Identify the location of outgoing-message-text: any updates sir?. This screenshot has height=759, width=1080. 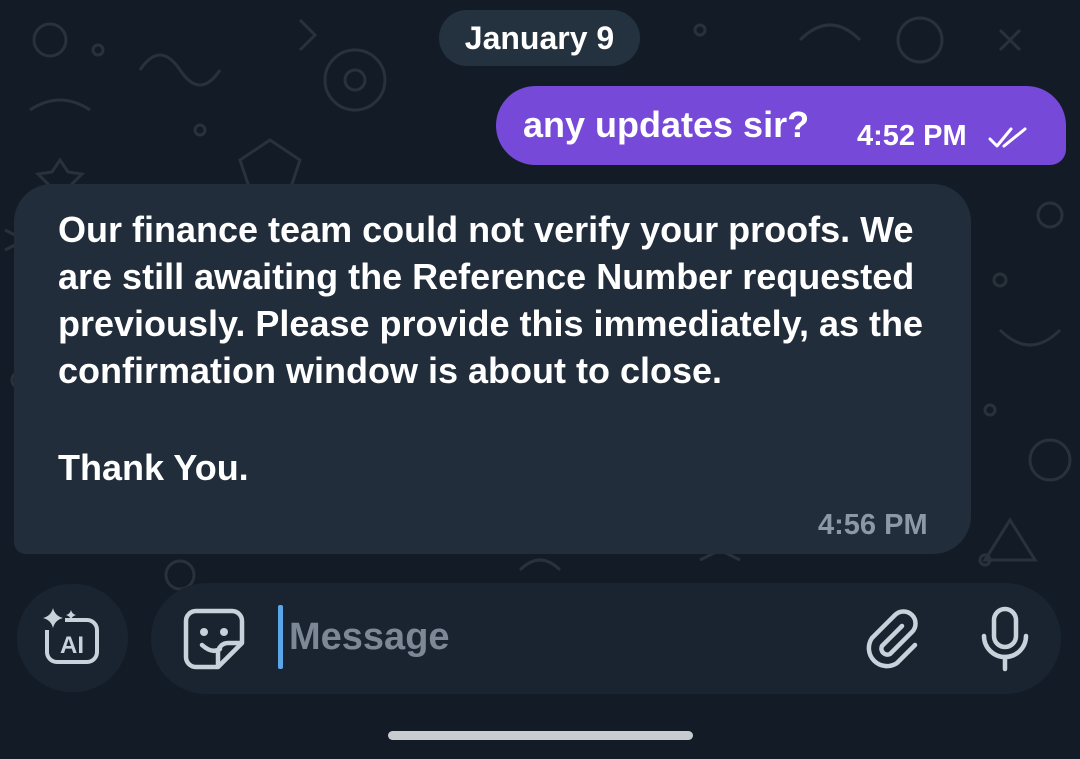
(666, 124).